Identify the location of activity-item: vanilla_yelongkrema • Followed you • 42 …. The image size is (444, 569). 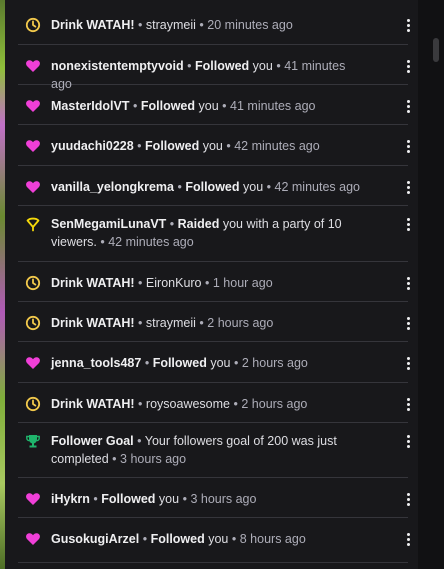
(214, 186).